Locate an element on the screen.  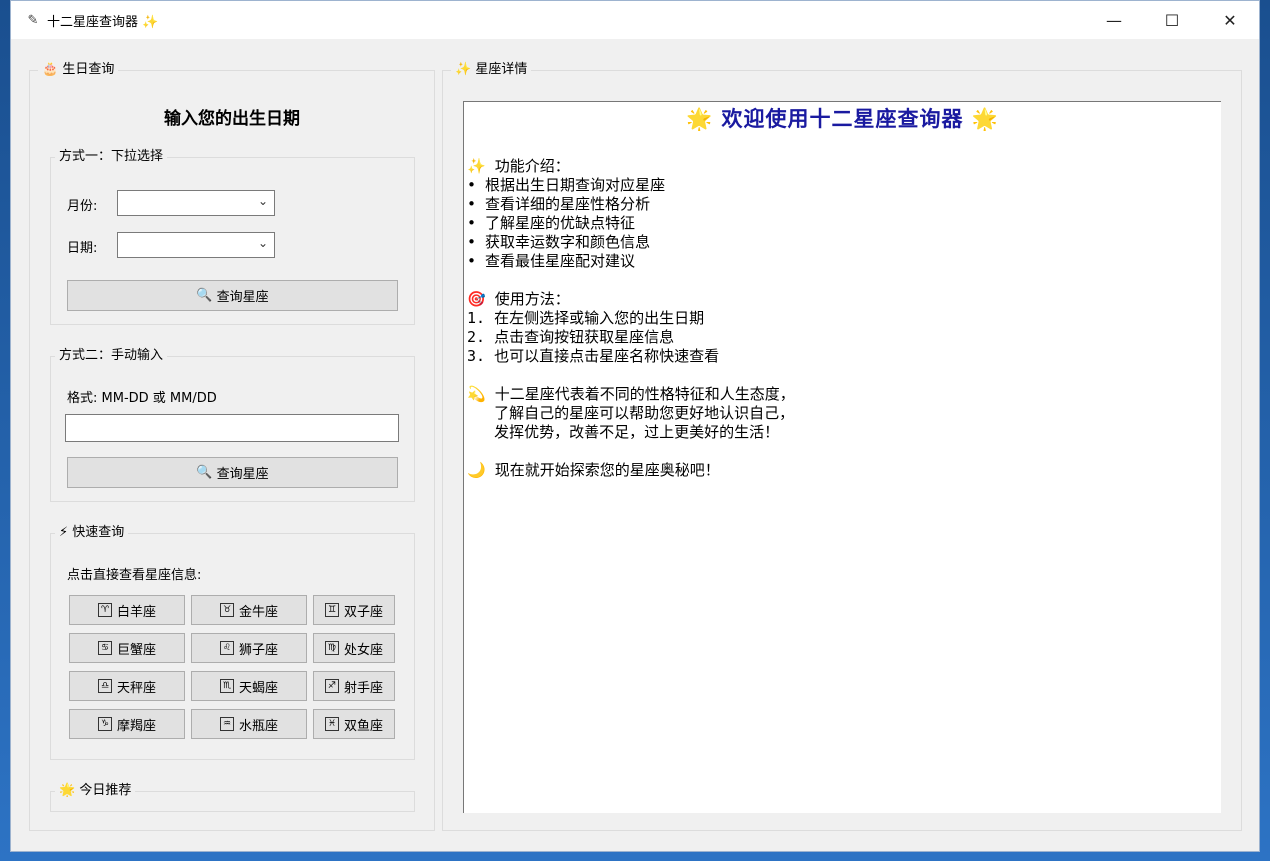
sagittarius-button: ♐ 射手座 is located at coordinates (354, 686).